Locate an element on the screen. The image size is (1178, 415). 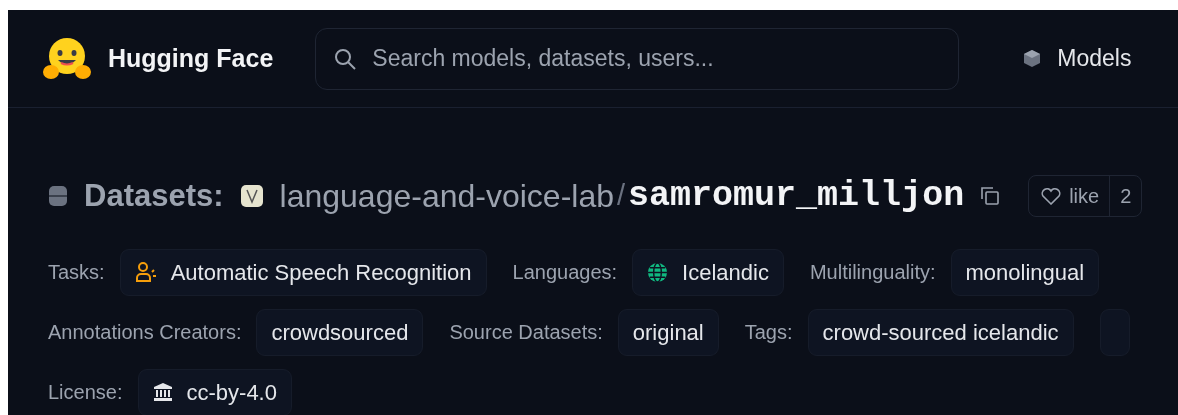
like-label: like is located at coordinates (1084, 196).